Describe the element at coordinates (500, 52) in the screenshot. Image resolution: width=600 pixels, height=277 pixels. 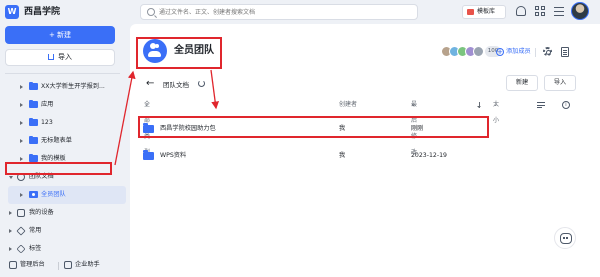
I see `plus-circle-icon: +` at that location.